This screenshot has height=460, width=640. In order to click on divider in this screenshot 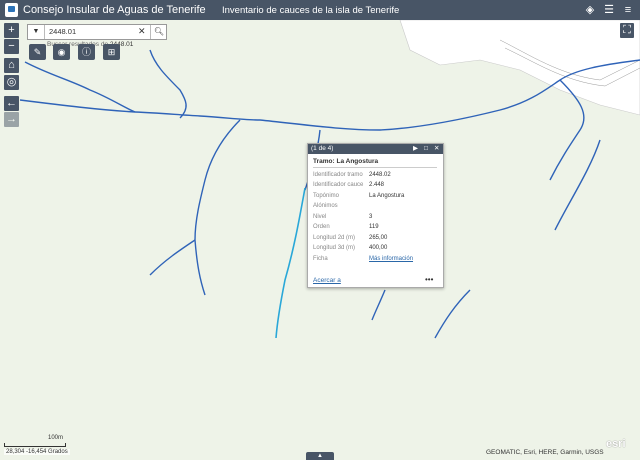, I will do `click(375, 167)`.